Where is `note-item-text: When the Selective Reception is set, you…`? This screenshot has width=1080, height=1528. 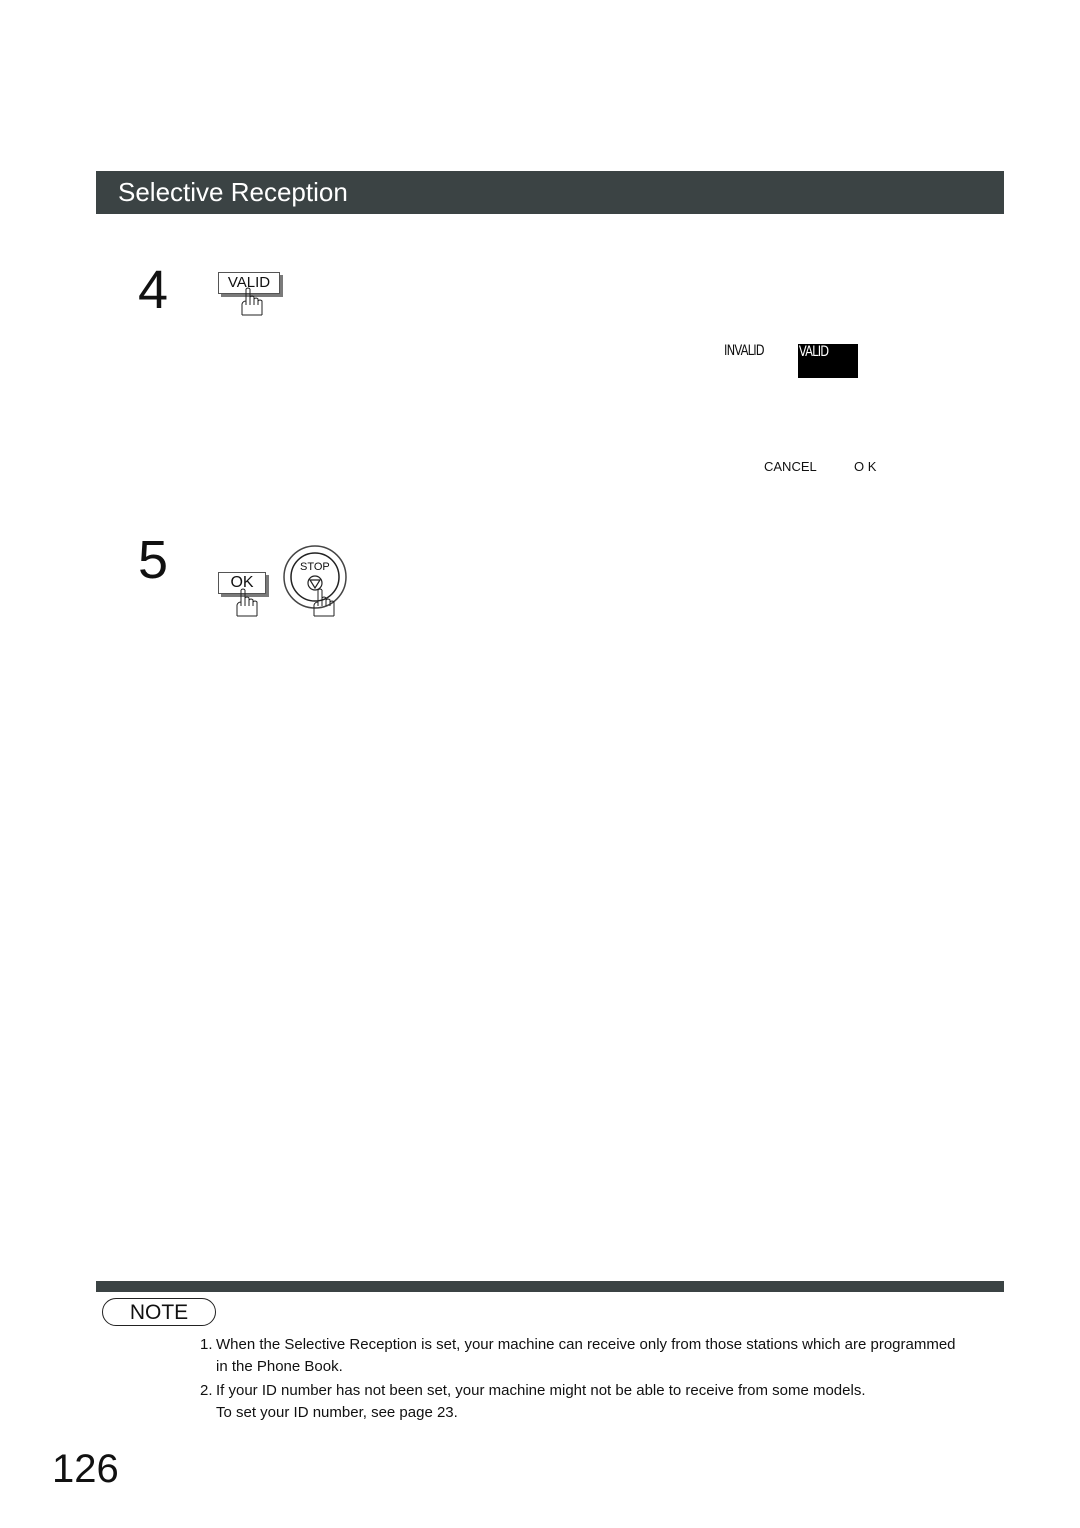 note-item-text: When the Selective Reception is set, you… is located at coordinates (586, 1344).